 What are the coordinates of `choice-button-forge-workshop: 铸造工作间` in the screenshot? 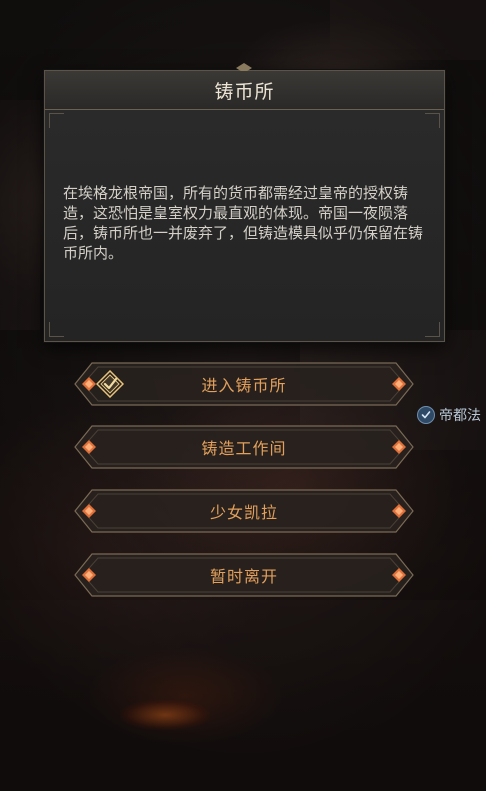 It's located at (244, 447).